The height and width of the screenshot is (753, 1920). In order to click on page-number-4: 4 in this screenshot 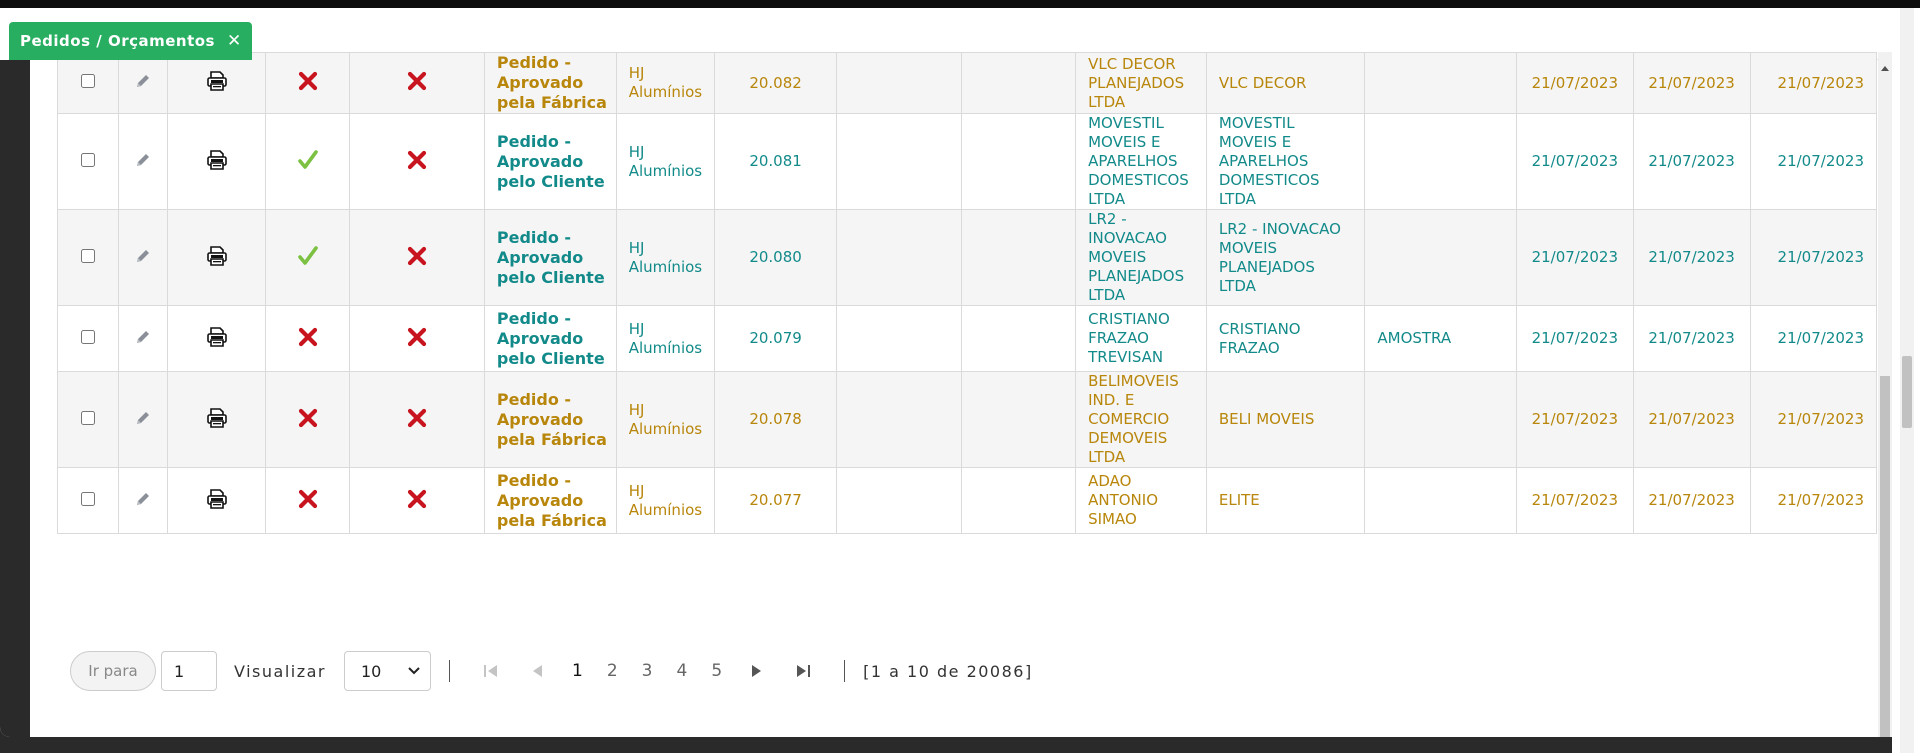, I will do `click(681, 671)`.